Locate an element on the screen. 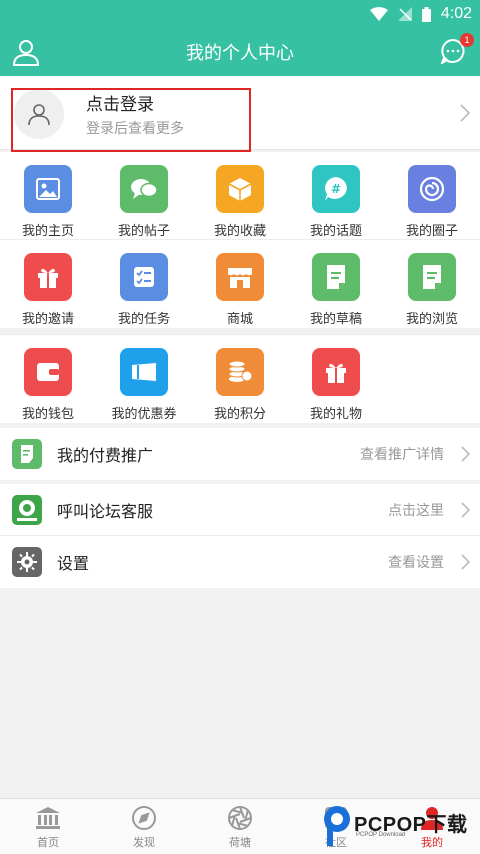  grid-item-favorites: 我的收藏 is located at coordinates (240, 195).